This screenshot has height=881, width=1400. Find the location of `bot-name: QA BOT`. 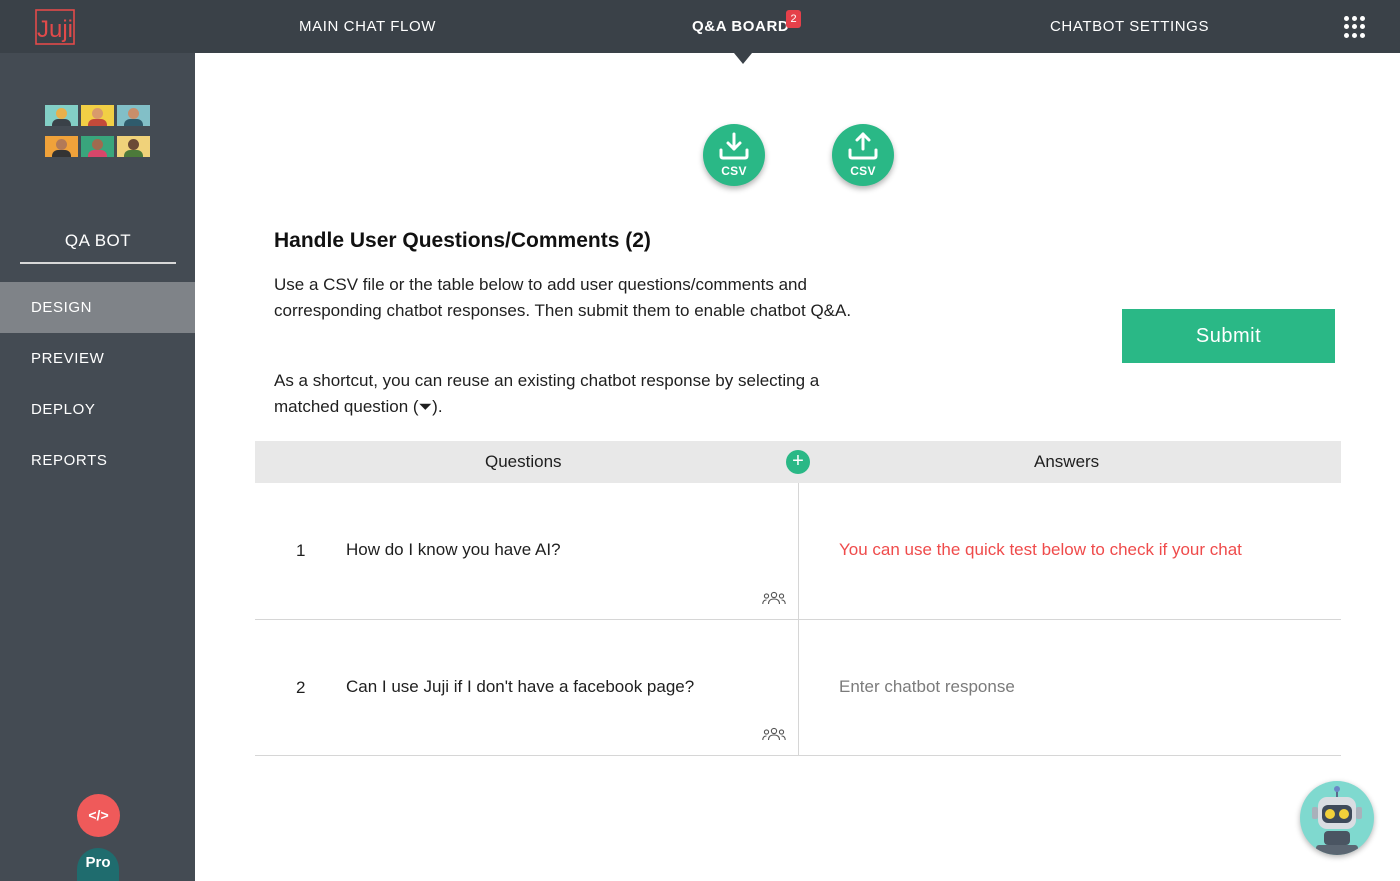

bot-name: QA BOT is located at coordinates (98, 241).